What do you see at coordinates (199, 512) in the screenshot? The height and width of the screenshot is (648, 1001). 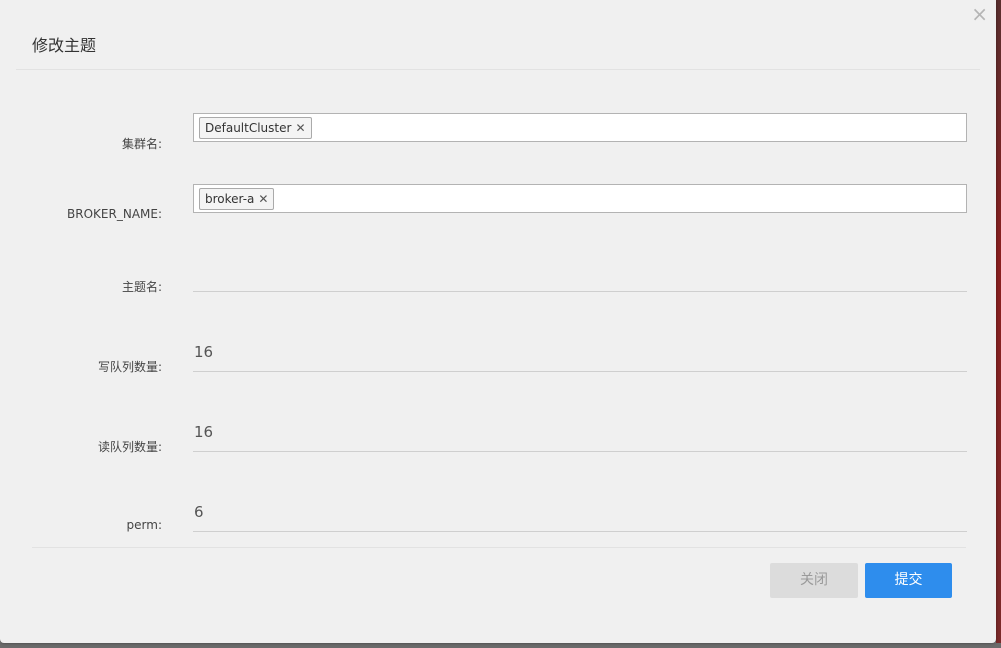 I see `perm-value: 6` at bounding box center [199, 512].